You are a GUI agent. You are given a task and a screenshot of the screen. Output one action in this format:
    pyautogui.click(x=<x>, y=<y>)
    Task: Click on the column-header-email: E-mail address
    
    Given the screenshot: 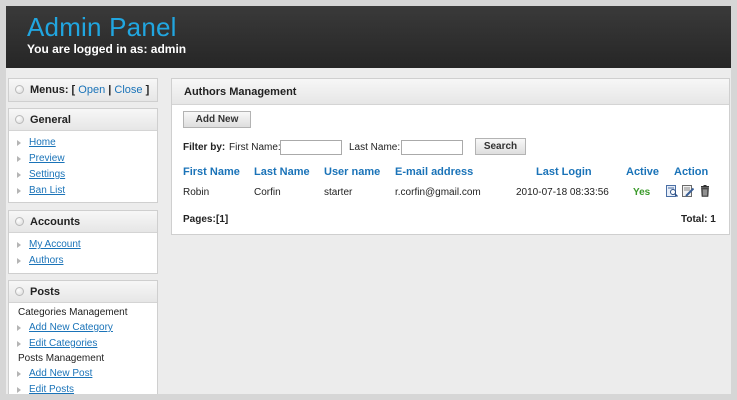 What is the action you would take?
    pyautogui.click(x=434, y=172)
    